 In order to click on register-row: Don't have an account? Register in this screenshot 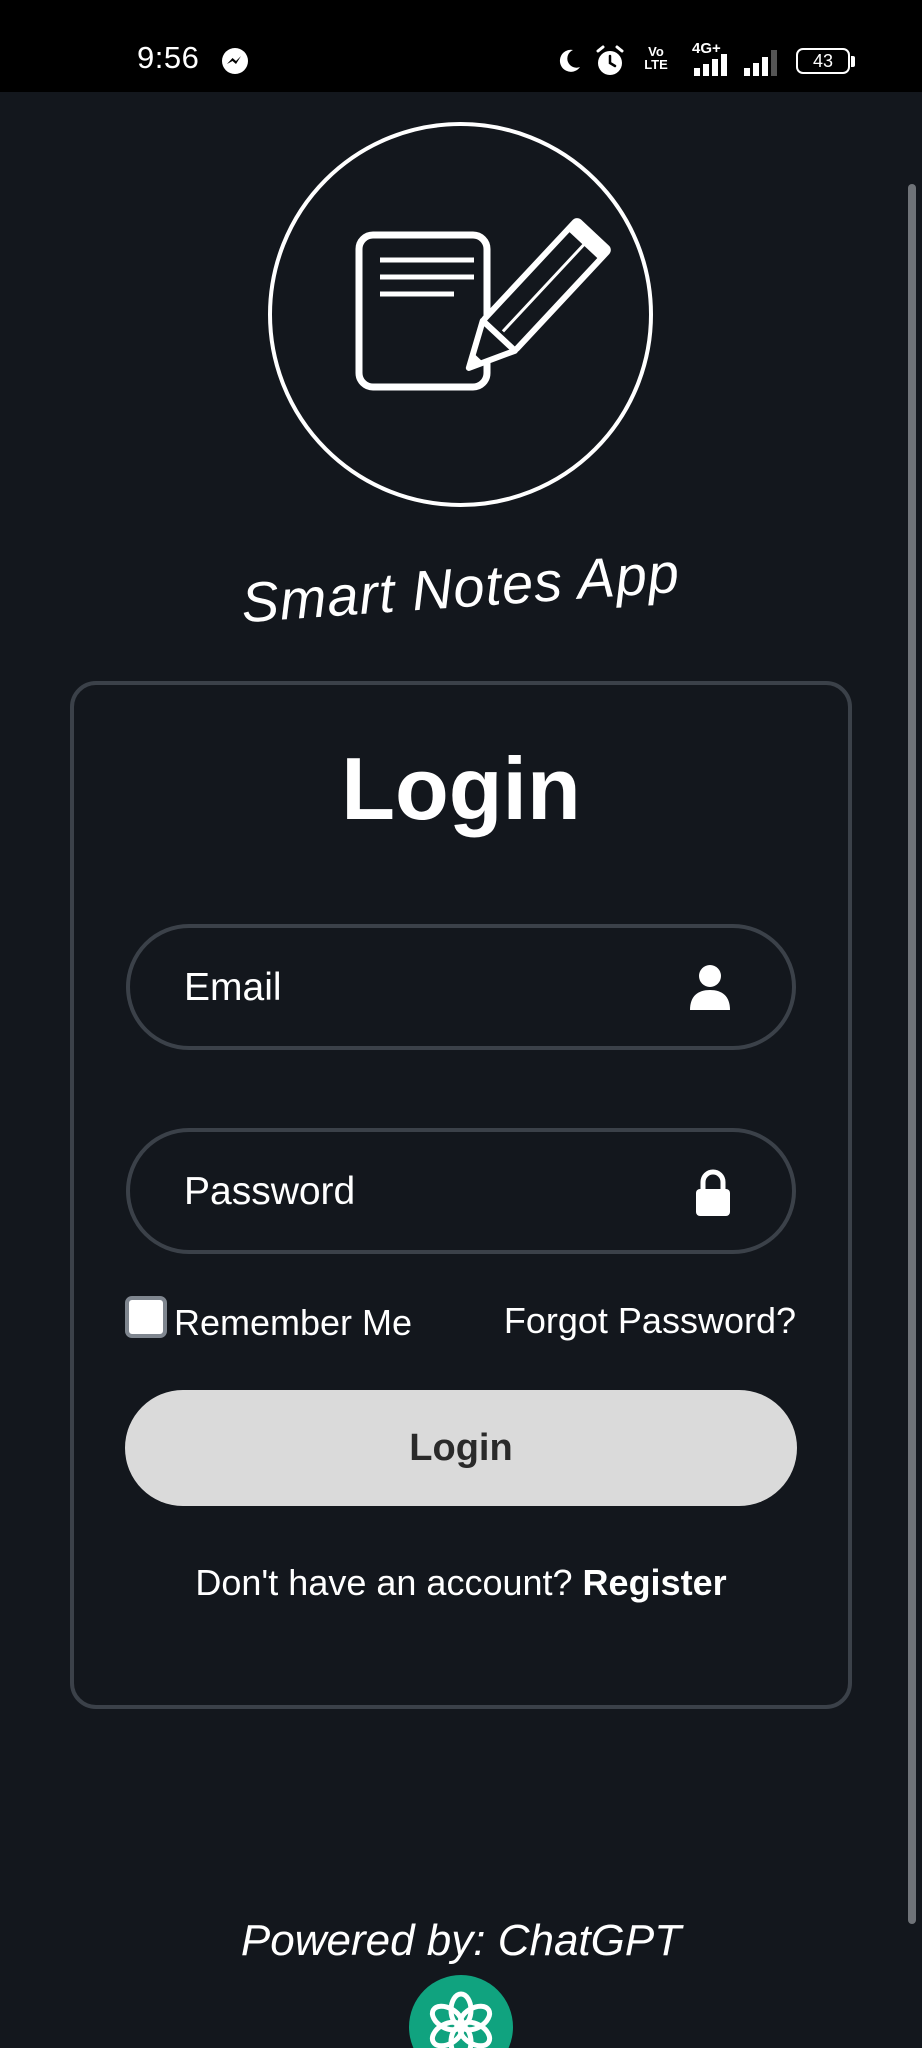, I will do `click(461, 1583)`.